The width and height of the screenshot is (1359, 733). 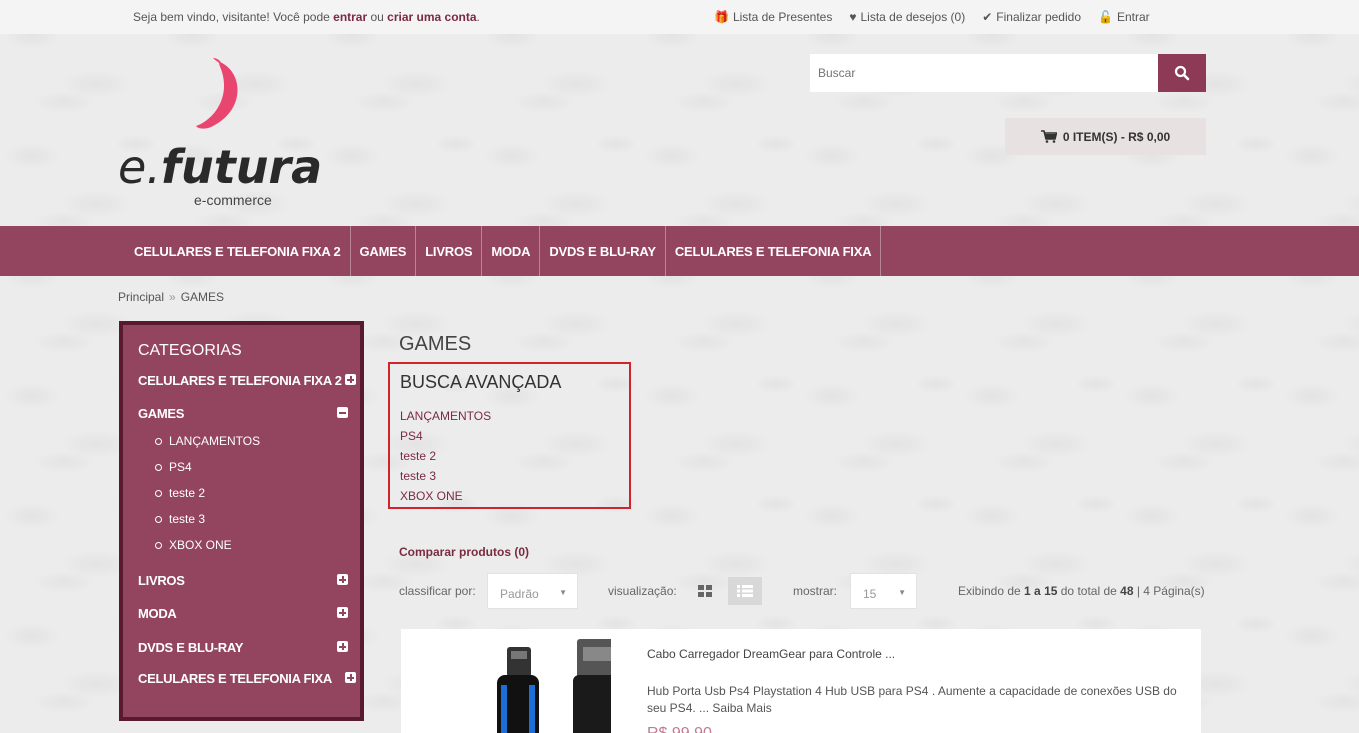 What do you see at coordinates (464, 552) in the screenshot?
I see `compare-products-link: Comparar produtos (0)` at bounding box center [464, 552].